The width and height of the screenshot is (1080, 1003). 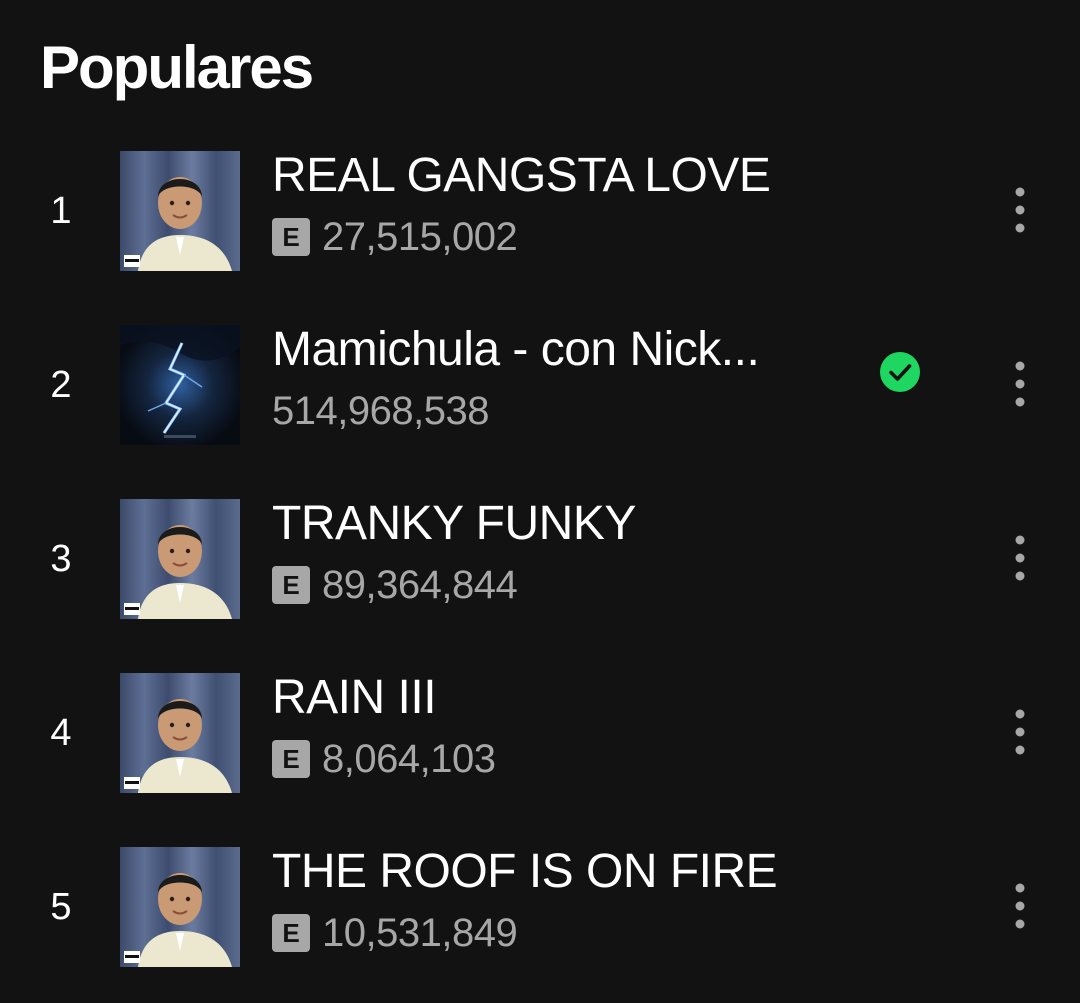 What do you see at coordinates (572, 378) in the screenshot?
I see `track-info: Mamichula - con Nick... 514,968,538` at bounding box center [572, 378].